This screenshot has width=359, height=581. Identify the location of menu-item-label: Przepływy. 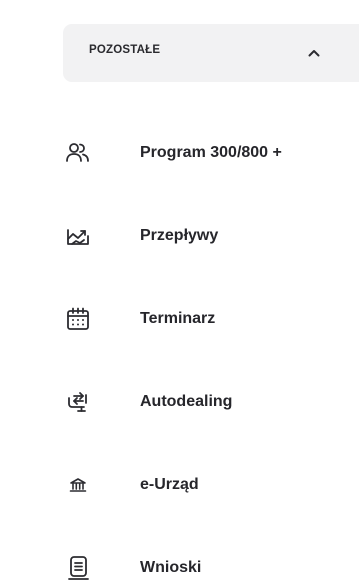
(179, 235).